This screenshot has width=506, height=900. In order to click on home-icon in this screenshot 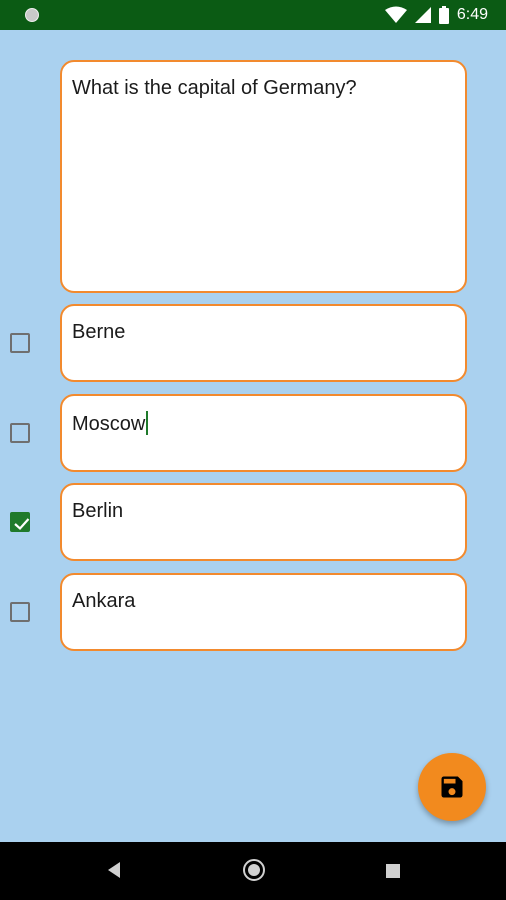, I will do `click(254, 870)`.